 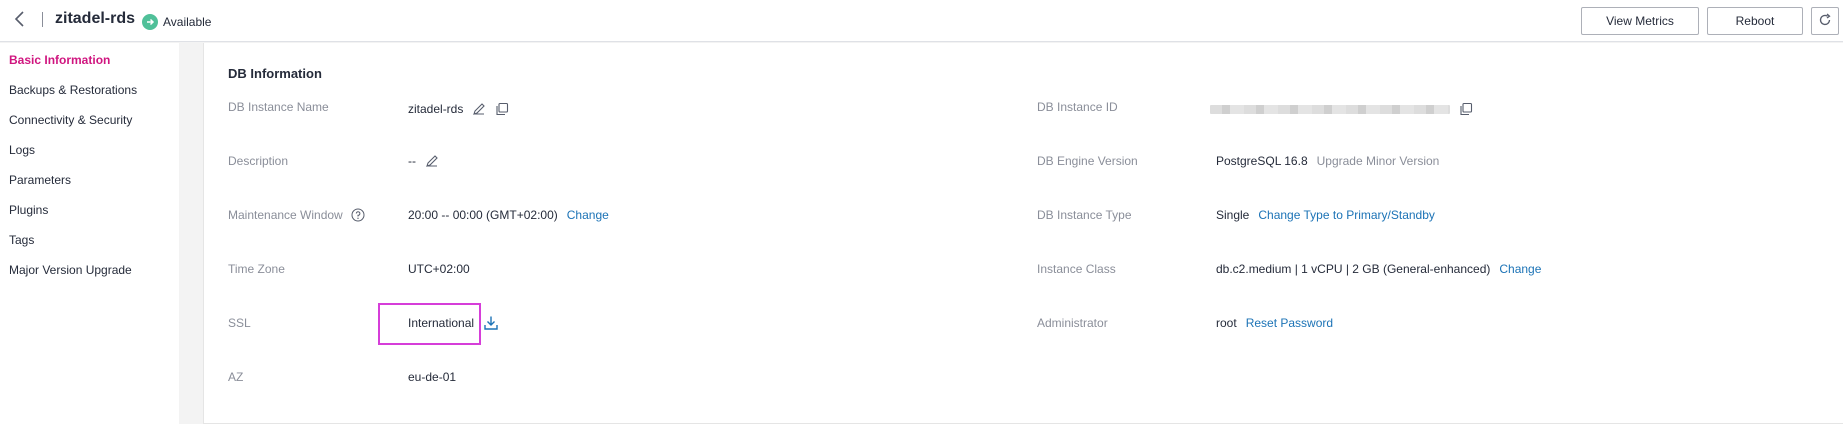 What do you see at coordinates (1289, 323) in the screenshot?
I see `reset-password-link: Reset Password` at bounding box center [1289, 323].